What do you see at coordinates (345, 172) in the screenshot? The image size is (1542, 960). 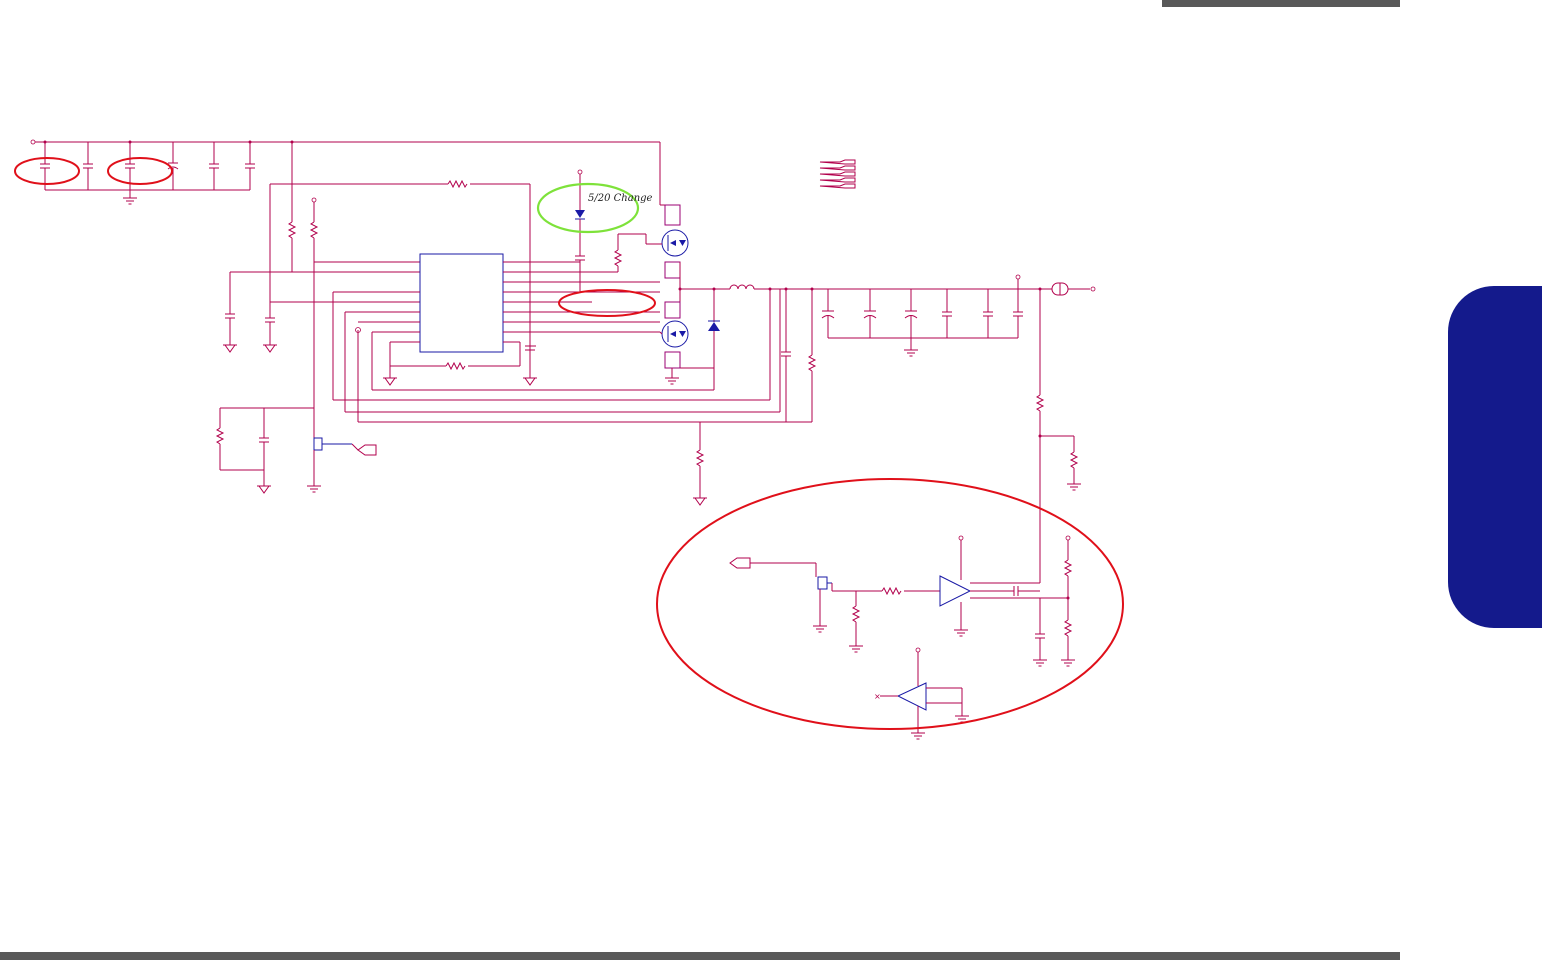 I see `input-rail` at bounding box center [345, 172].